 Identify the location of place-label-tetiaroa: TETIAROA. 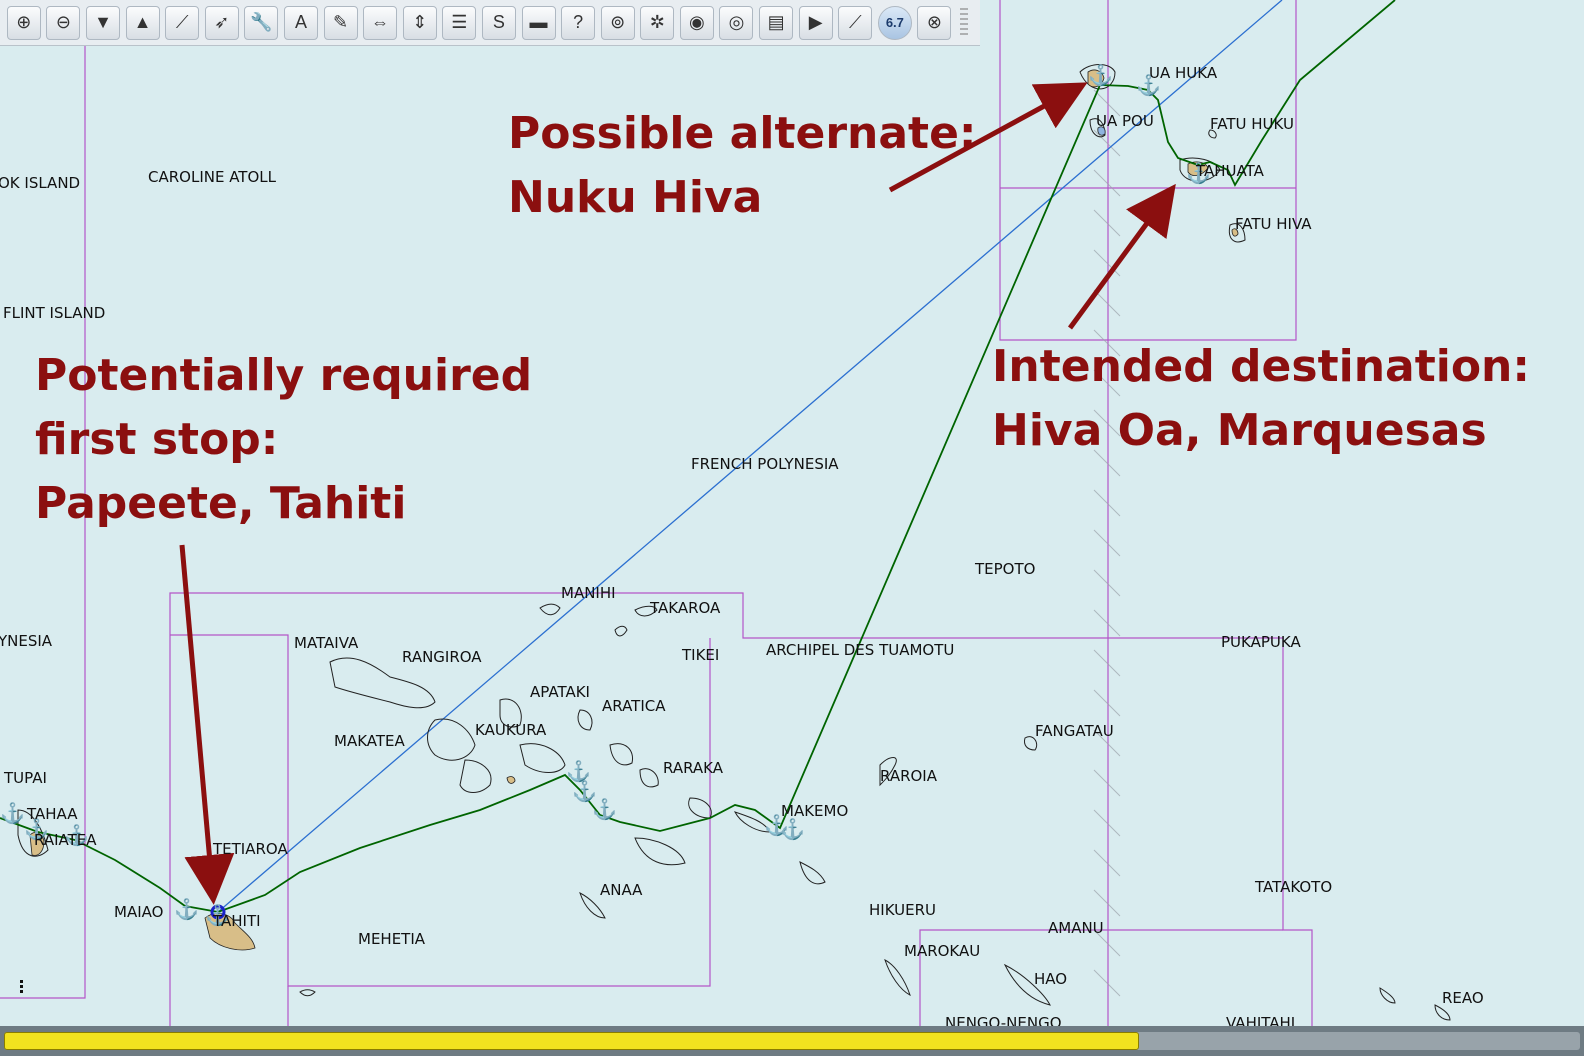
(250, 849).